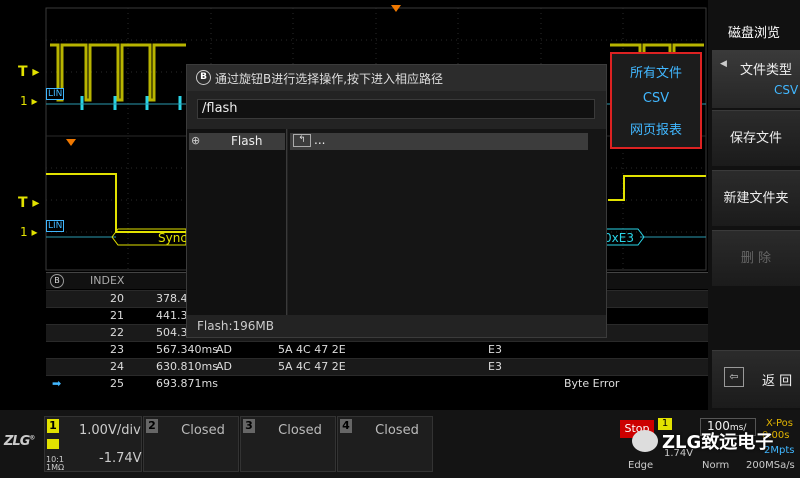 This screenshot has width=800, height=478. Describe the element at coordinates (756, 198) in the screenshot. I see `new-folder-button: 新建文件夹` at that location.